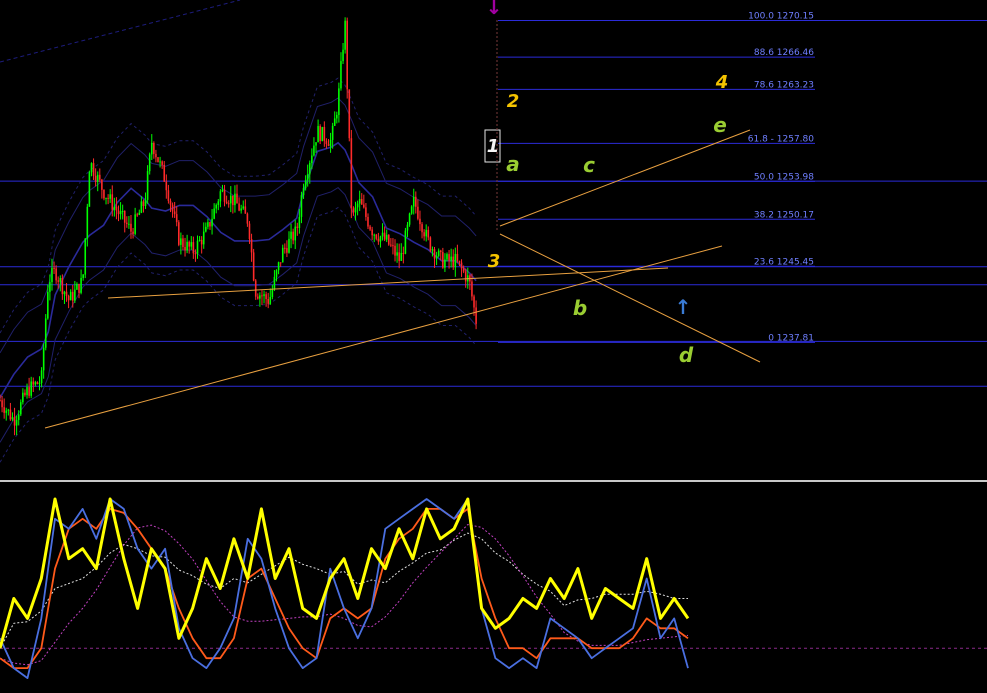  What do you see at coordinates (683, 307) in the screenshot?
I see `bottom-arrow: ↑` at bounding box center [683, 307].